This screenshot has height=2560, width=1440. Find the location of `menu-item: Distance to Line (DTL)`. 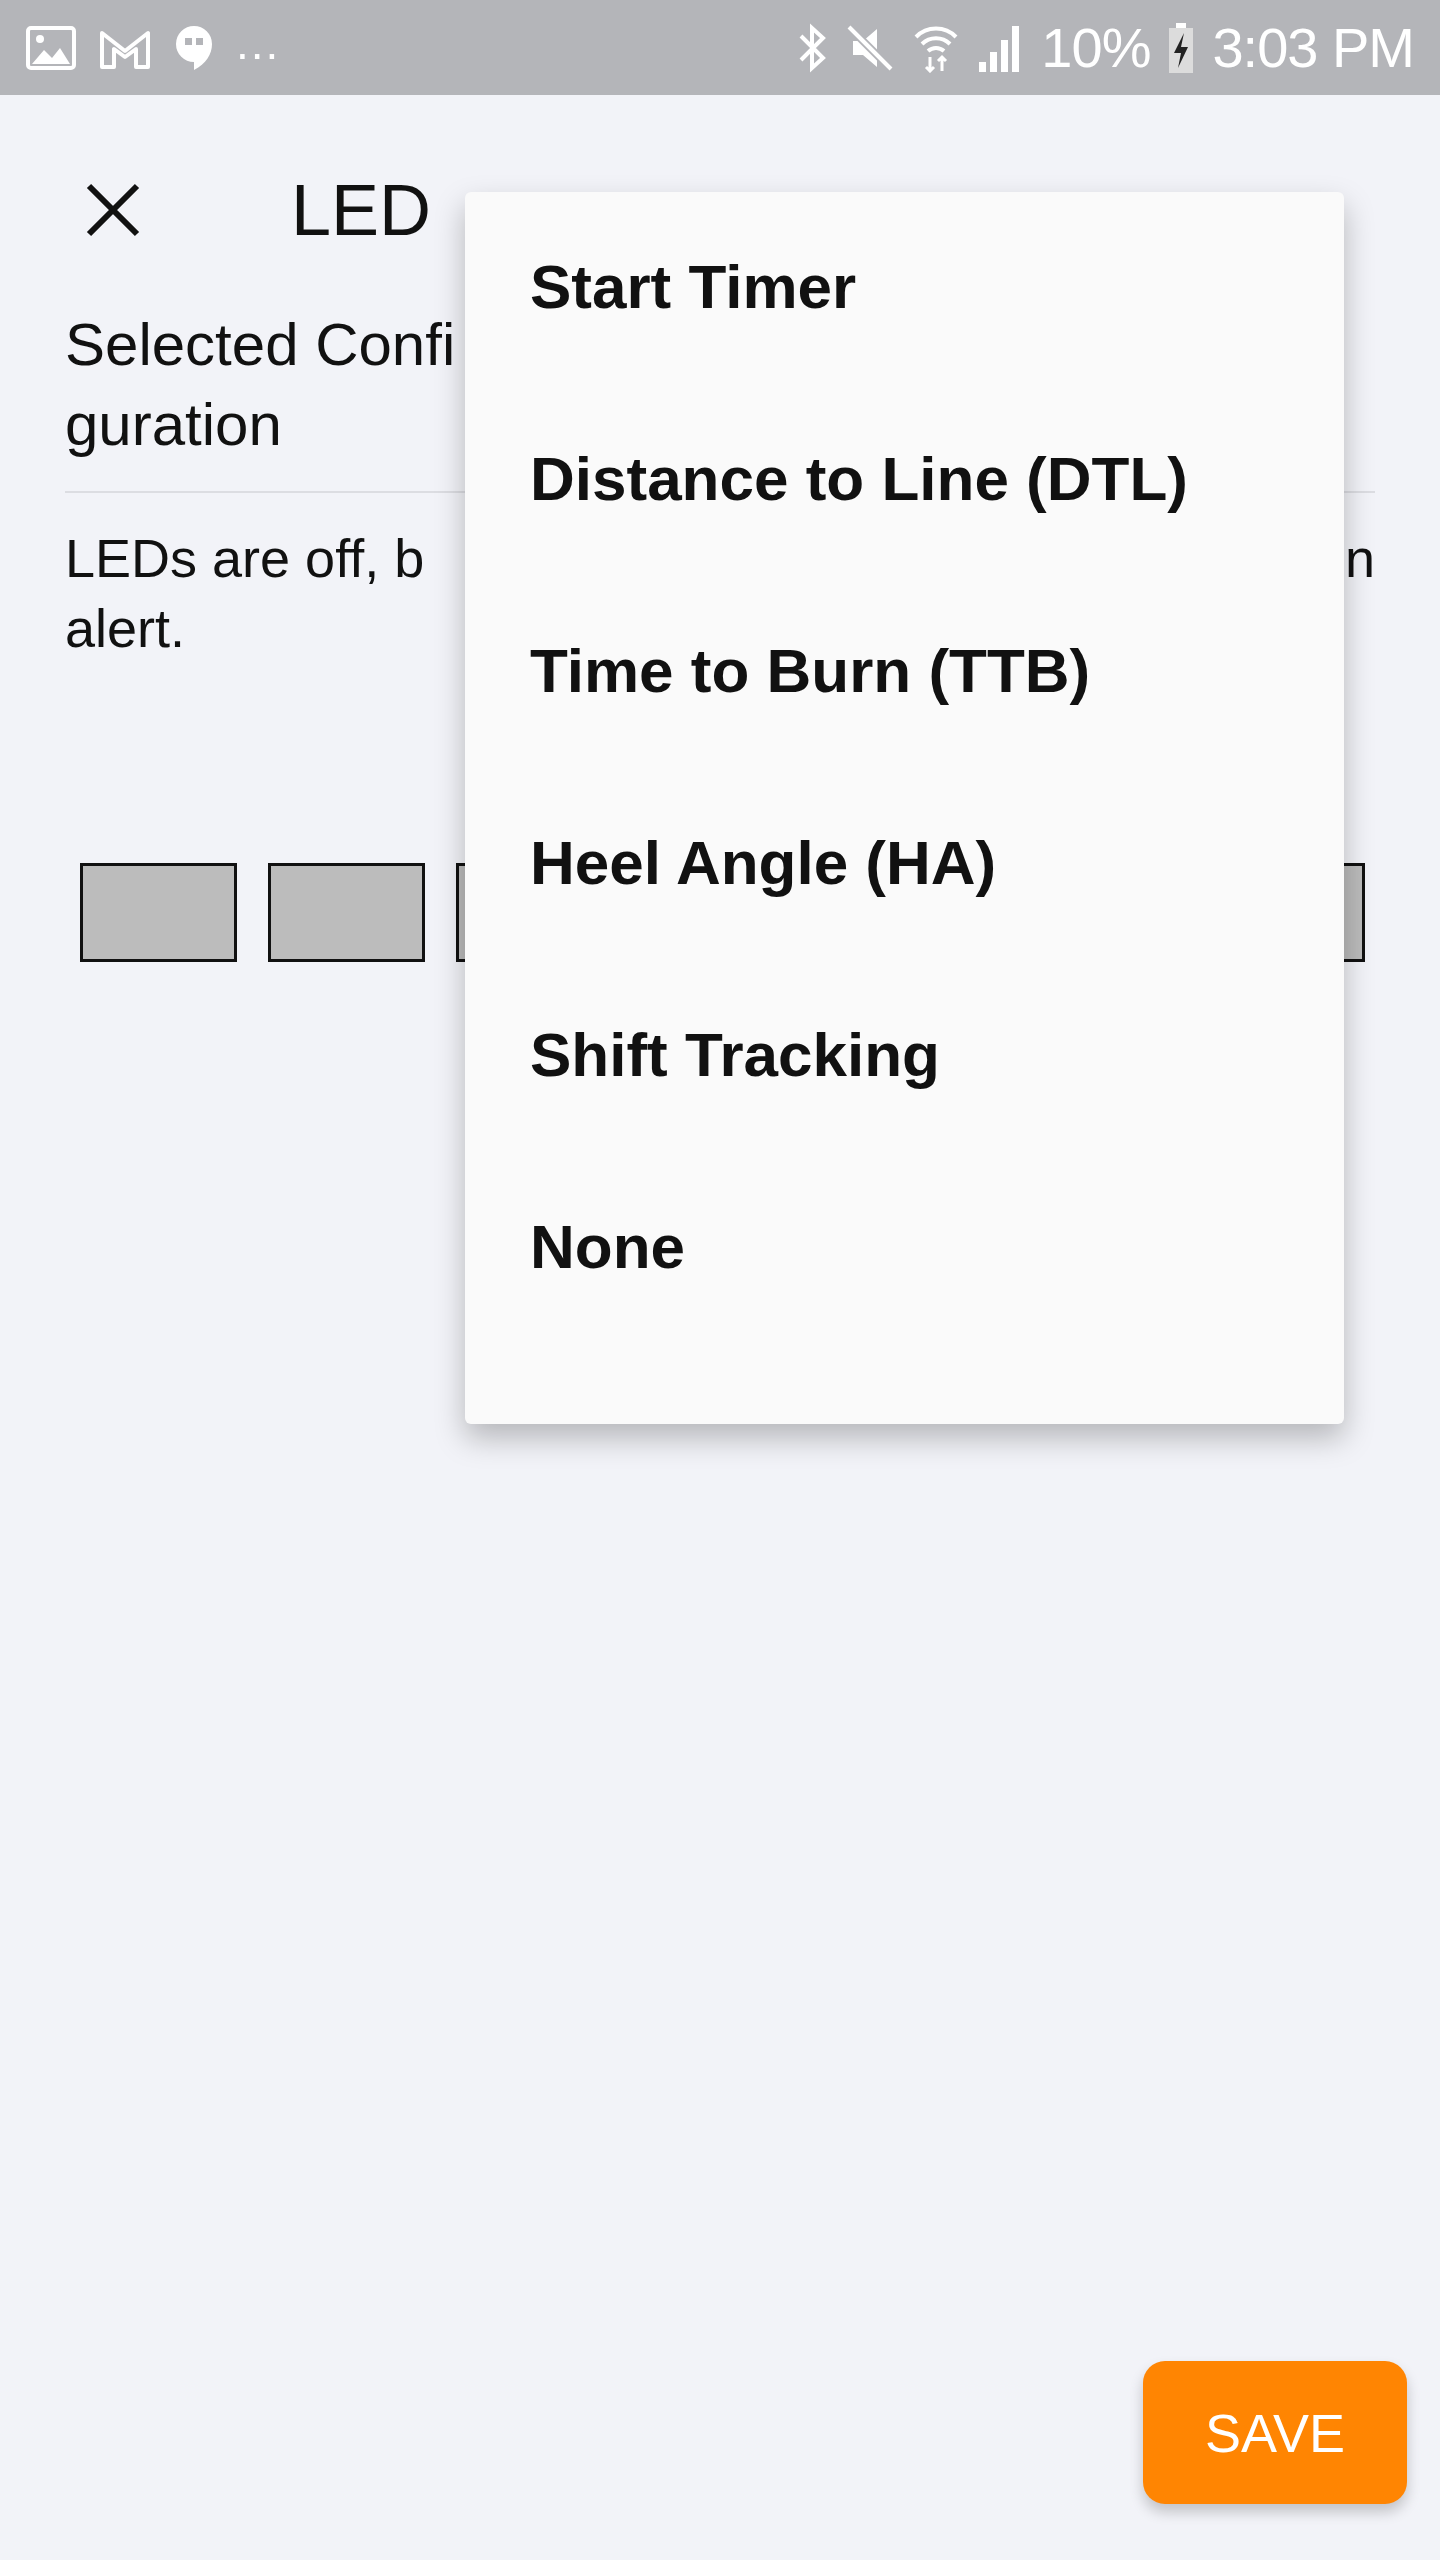

menu-item: Distance to Line (DTL) is located at coordinates (904, 530).